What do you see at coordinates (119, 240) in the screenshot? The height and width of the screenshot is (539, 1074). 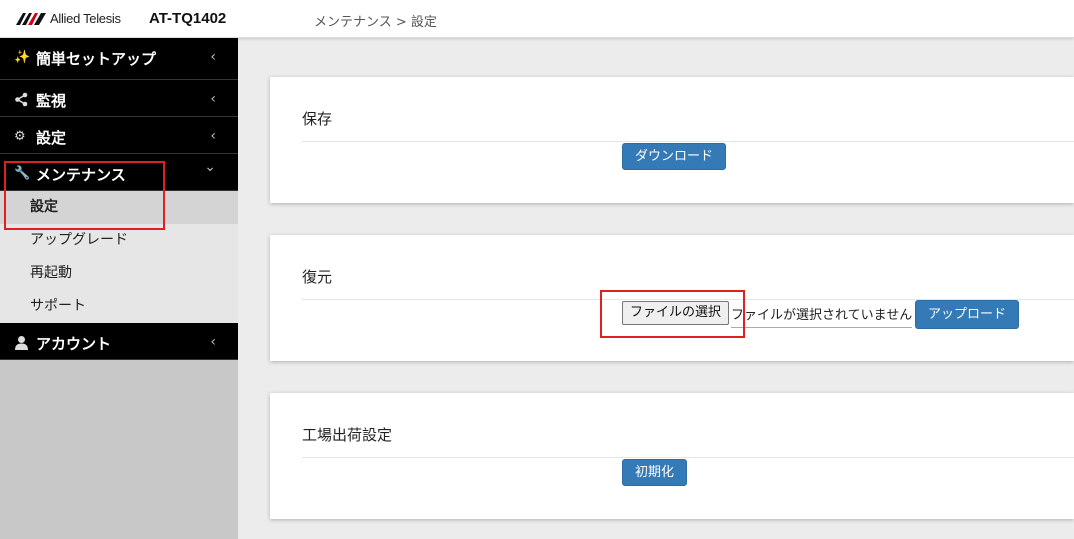 I see `sidebar-subitem-upgrade: アップグレード` at bounding box center [119, 240].